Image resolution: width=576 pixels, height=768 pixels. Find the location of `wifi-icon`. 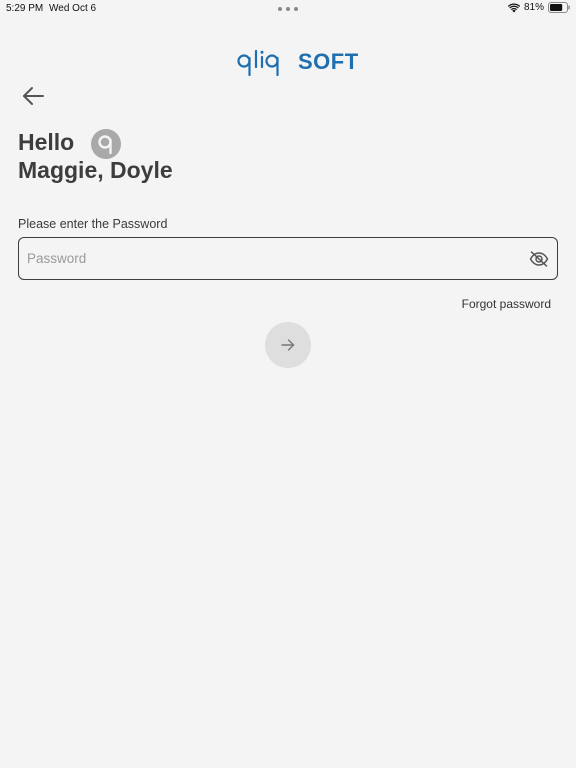

wifi-icon is located at coordinates (513, 7).